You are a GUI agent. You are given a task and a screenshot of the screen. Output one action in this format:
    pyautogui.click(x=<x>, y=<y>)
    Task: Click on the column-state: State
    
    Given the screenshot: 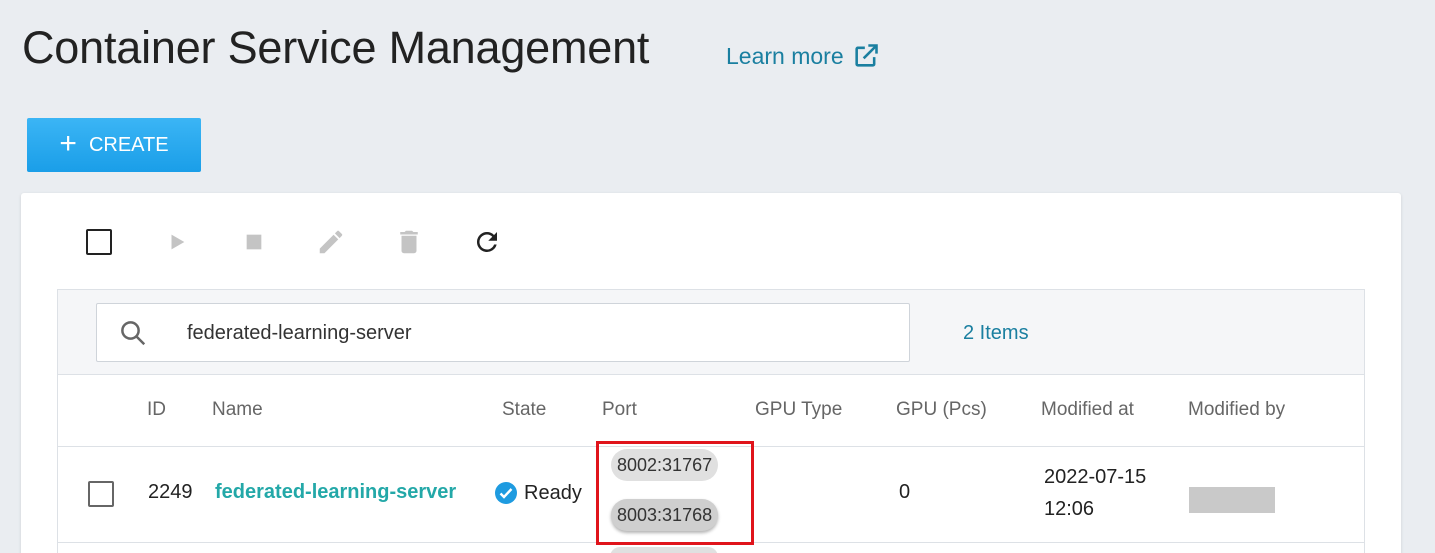 What is the action you would take?
    pyautogui.click(x=524, y=410)
    